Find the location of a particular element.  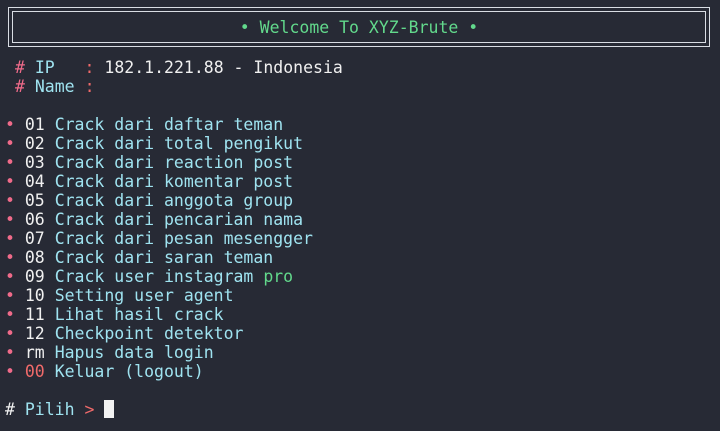

prompt-line: # Pilih > is located at coordinates (60, 409).